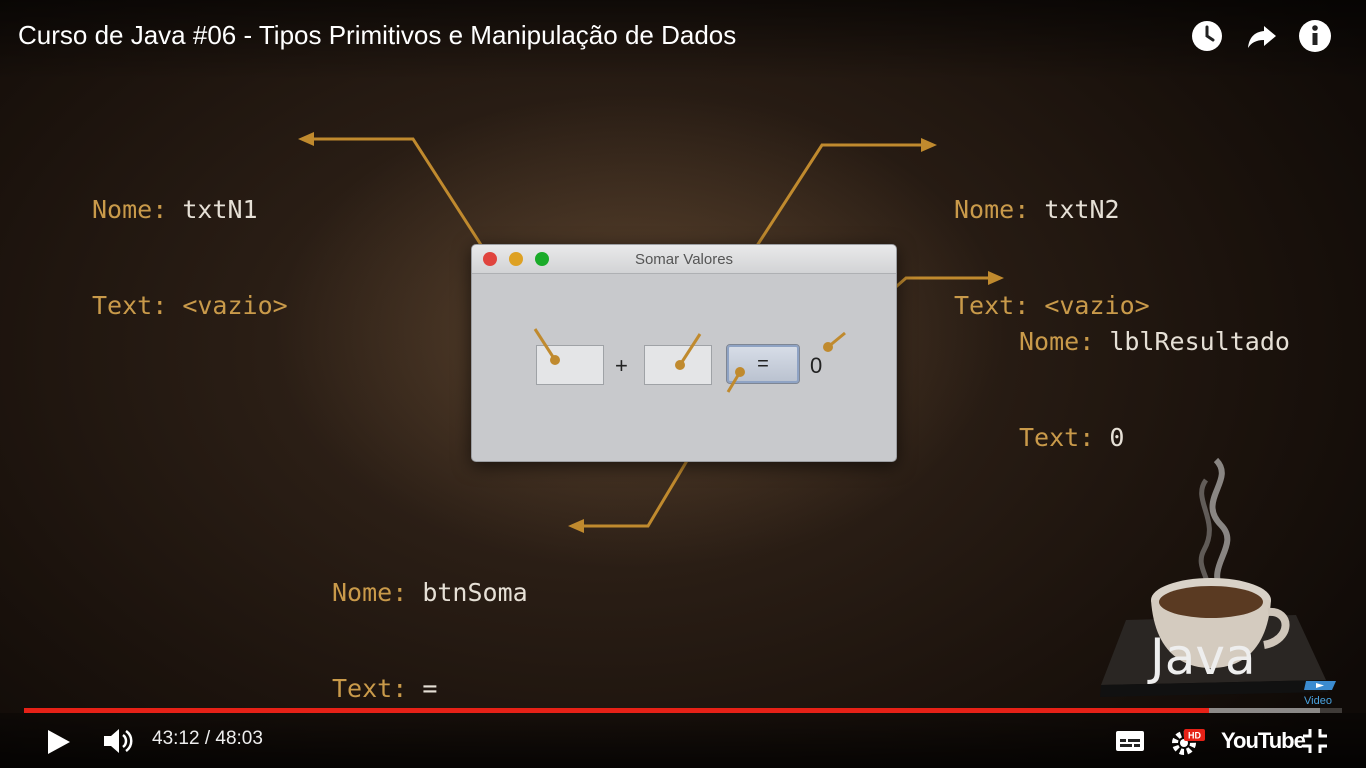  Describe the element at coordinates (59, 744) in the screenshot. I see `play-icon` at that location.